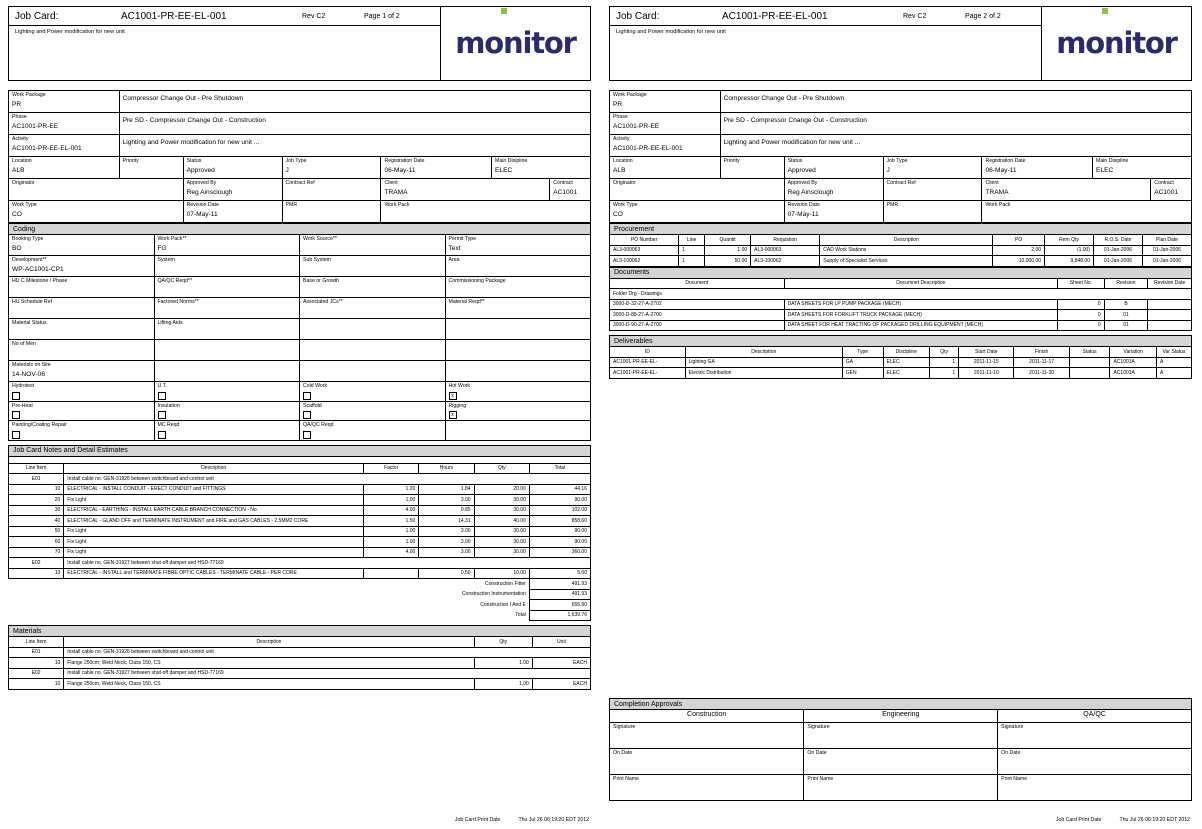 The height and width of the screenshot is (829, 1202). I want to click on checkbox-mc-reqd, so click(161, 434).